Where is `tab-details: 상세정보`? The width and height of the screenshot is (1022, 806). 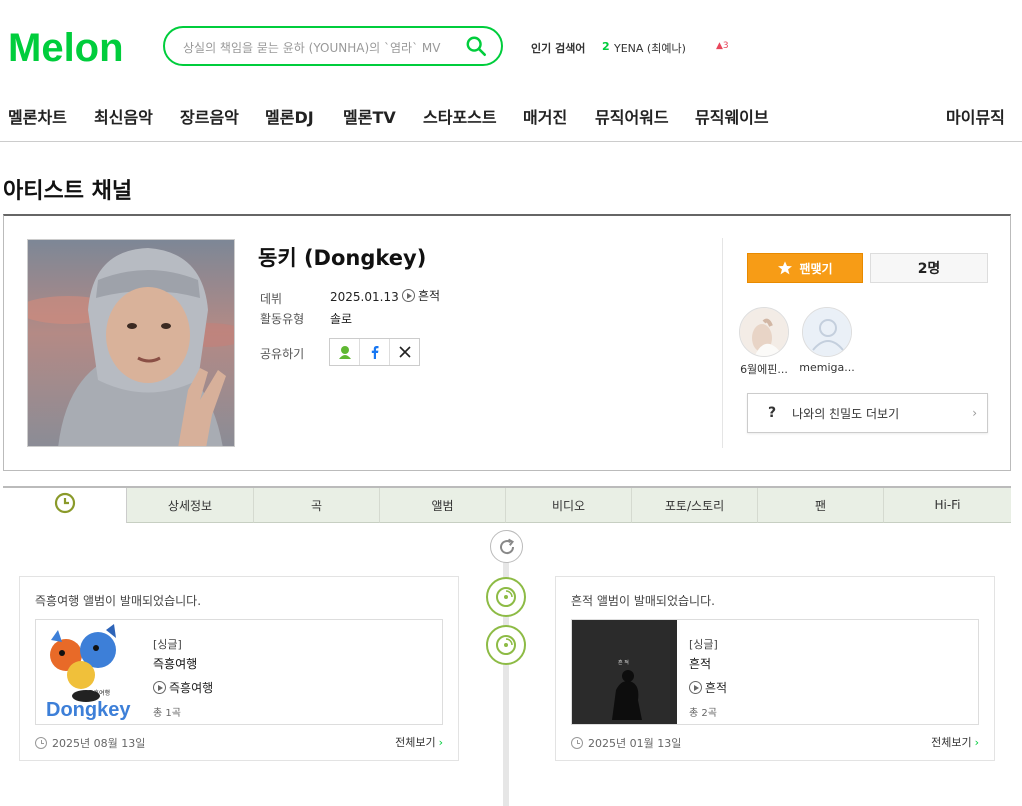 tab-details: 상세정보 is located at coordinates (190, 505).